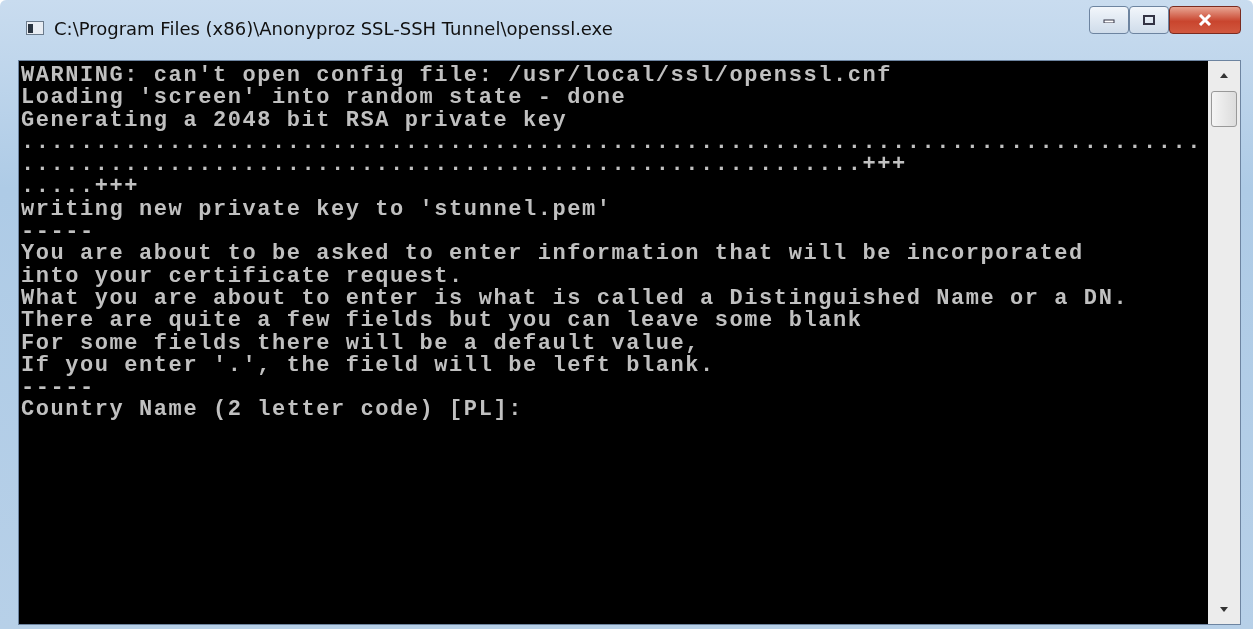  I want to click on console-line: Country Name (2 letter code) [PL]:, so click(272, 410).